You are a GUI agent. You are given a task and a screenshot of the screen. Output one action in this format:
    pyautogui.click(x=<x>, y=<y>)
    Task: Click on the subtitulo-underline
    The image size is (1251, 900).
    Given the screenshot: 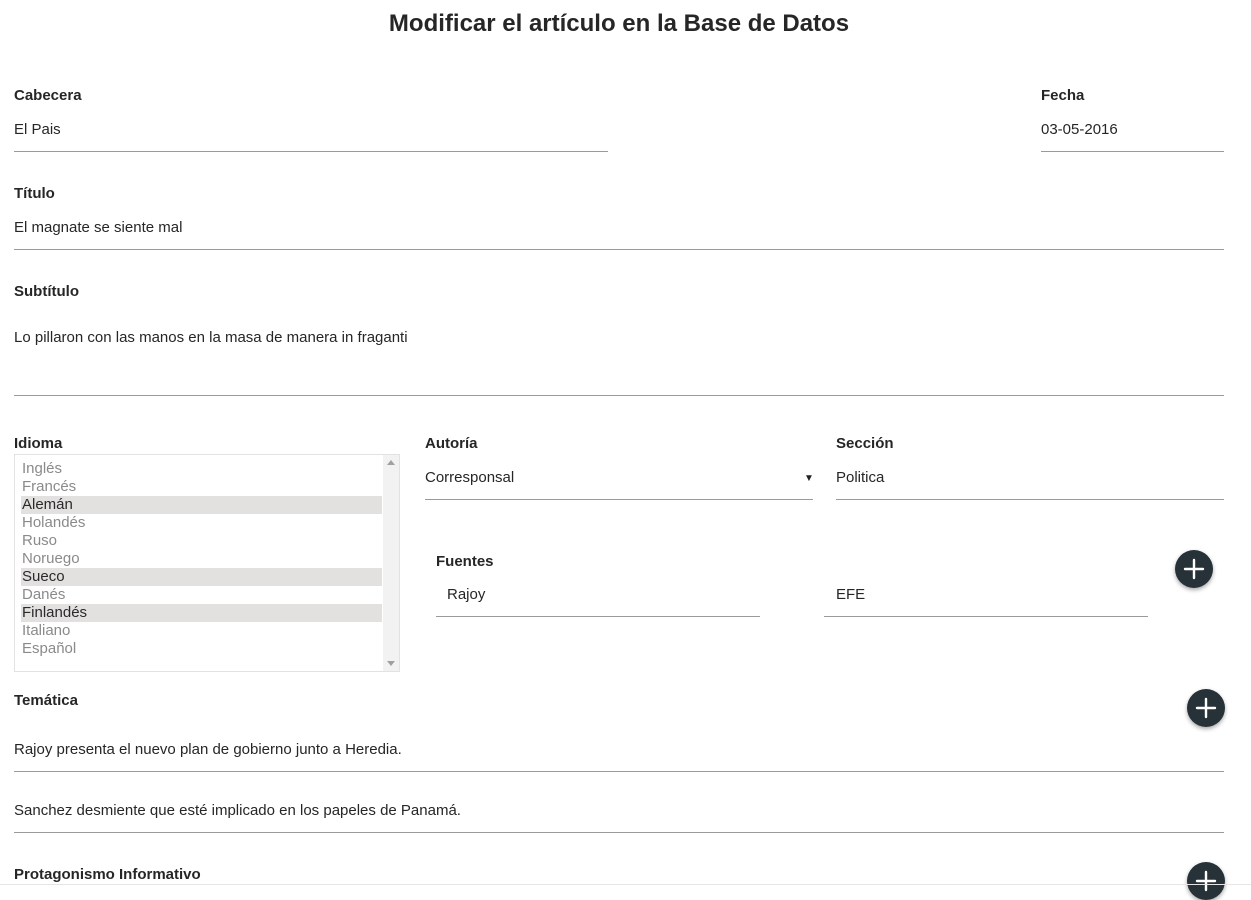 What is the action you would take?
    pyautogui.click(x=619, y=395)
    